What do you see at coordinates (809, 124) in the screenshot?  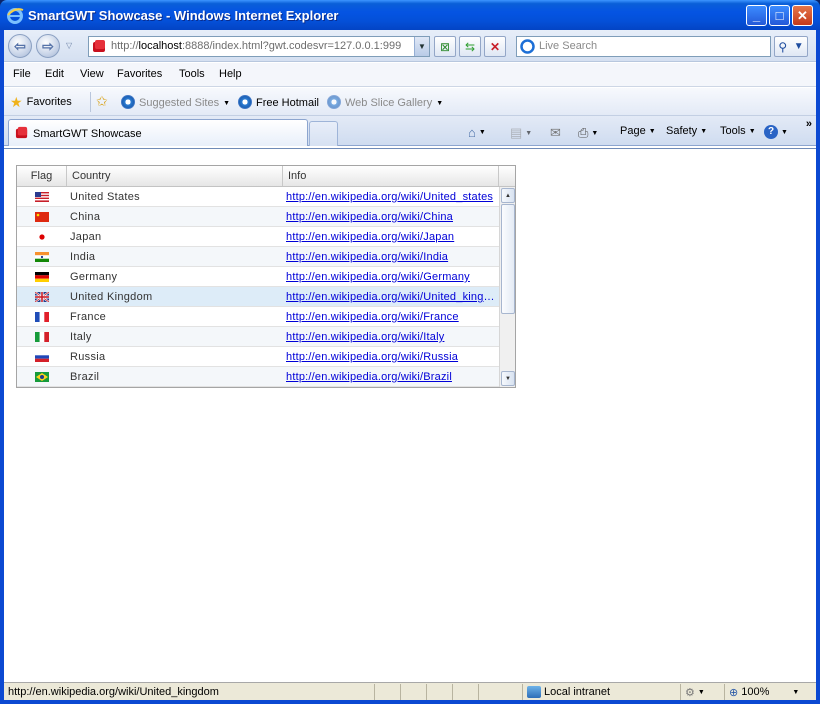 I see `command-bar-overflow-button: »` at bounding box center [809, 124].